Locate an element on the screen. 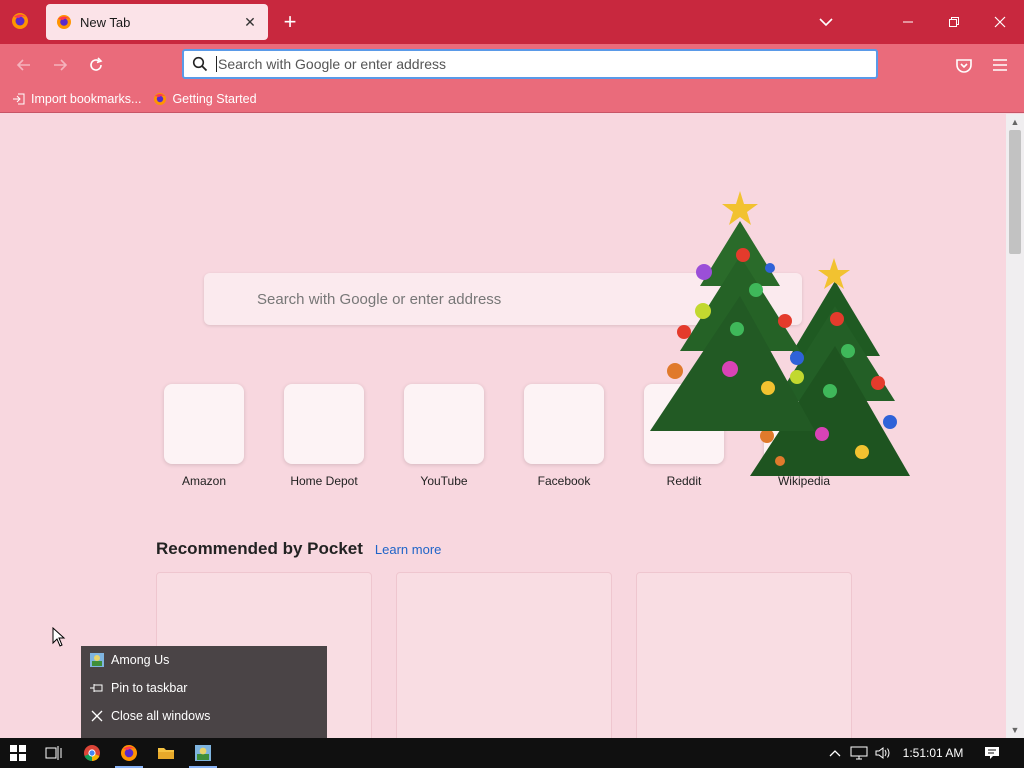  navigation-bar: Search with Google or enter address is located at coordinates (512, 65).